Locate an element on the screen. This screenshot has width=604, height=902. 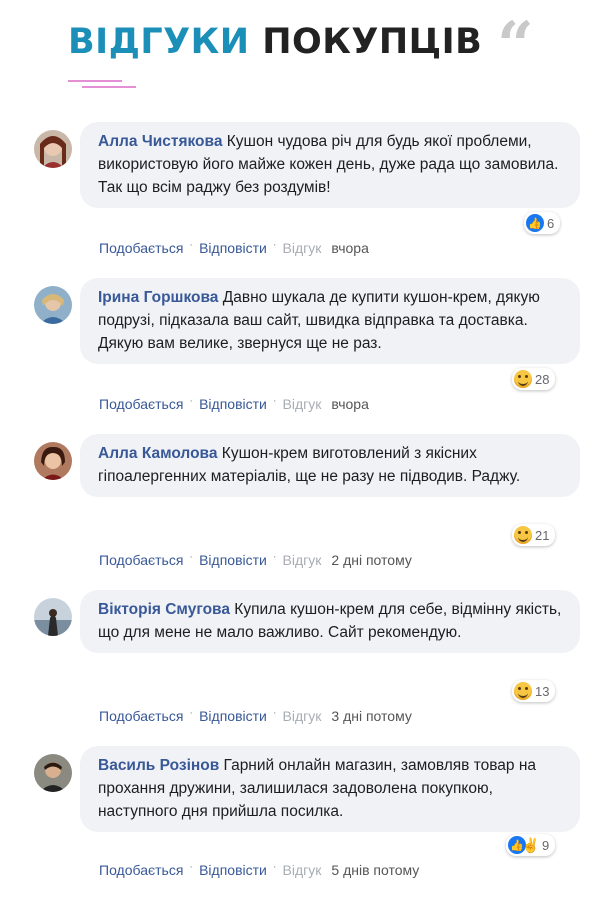
reaction-count: 9 is located at coordinates (546, 845).